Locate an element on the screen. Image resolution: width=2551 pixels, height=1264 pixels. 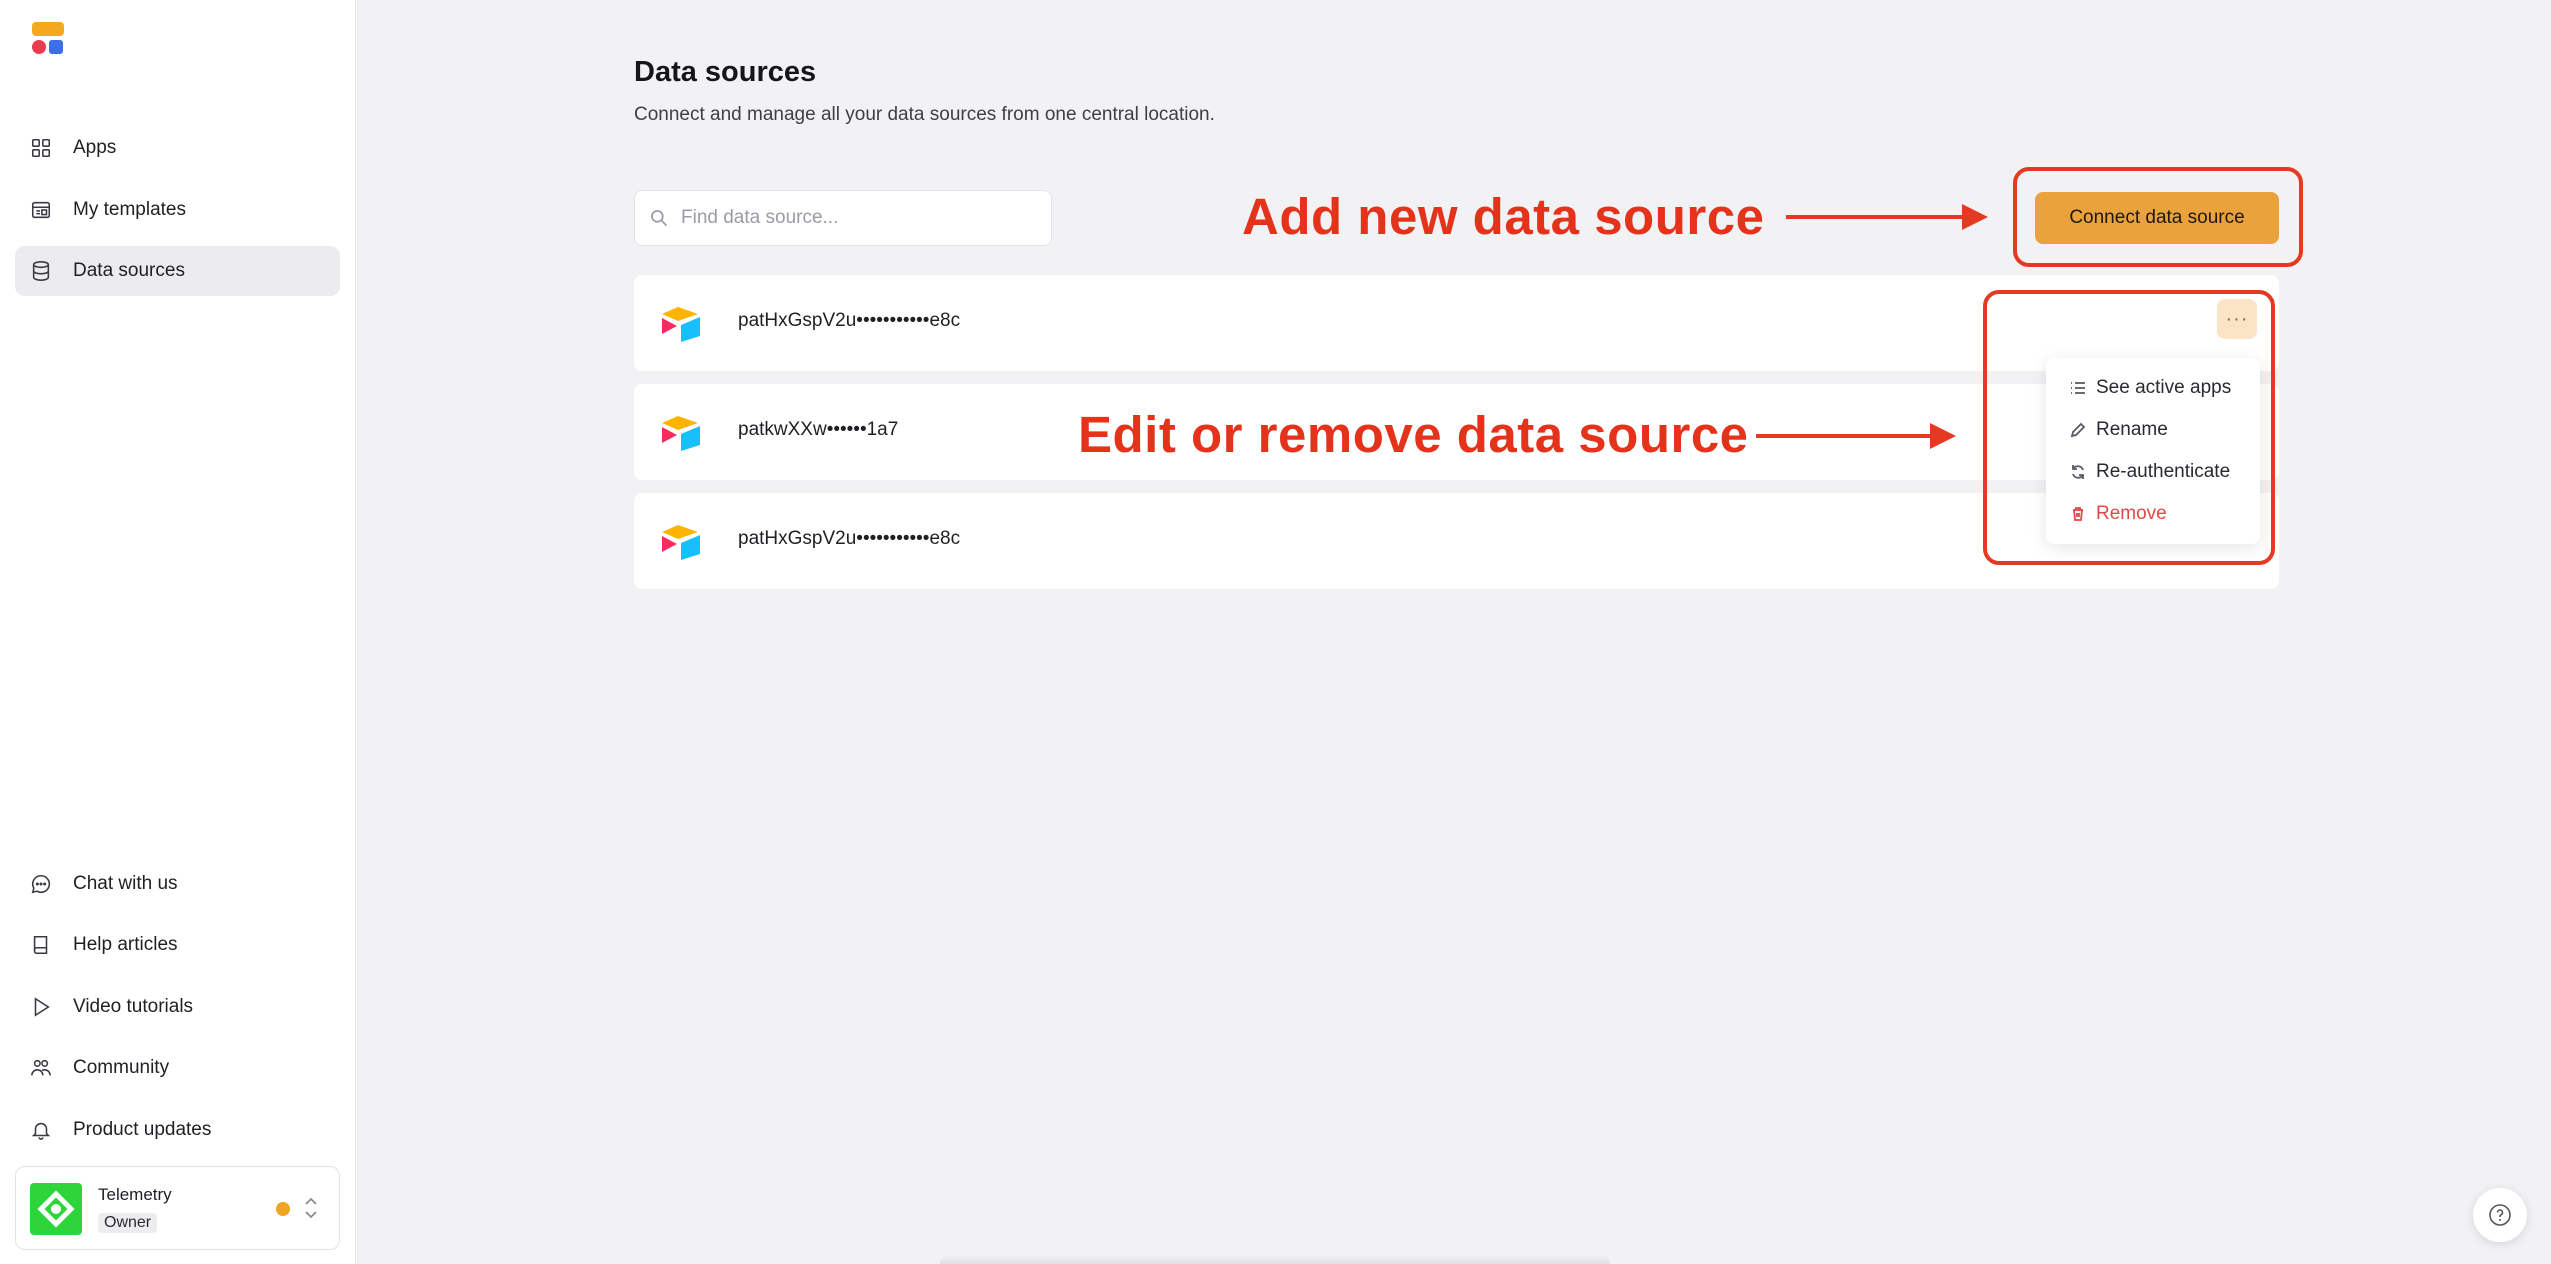
help-button is located at coordinates (2500, 1215).